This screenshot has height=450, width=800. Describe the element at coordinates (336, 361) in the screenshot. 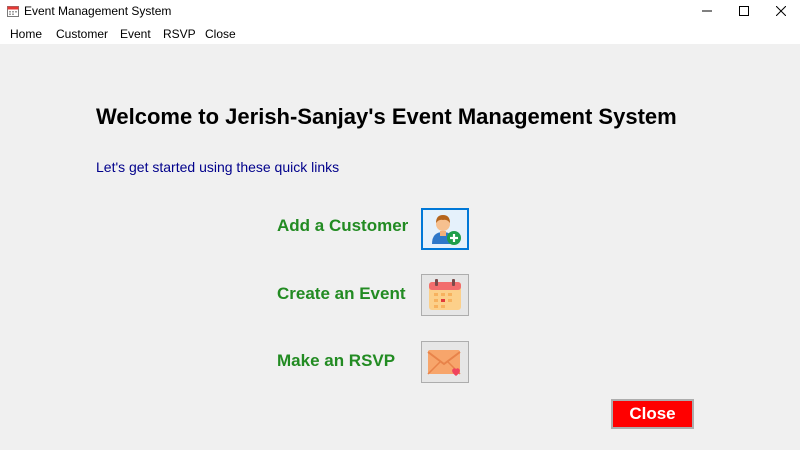

I see `make-rsvp-label: Make an RSVP` at that location.